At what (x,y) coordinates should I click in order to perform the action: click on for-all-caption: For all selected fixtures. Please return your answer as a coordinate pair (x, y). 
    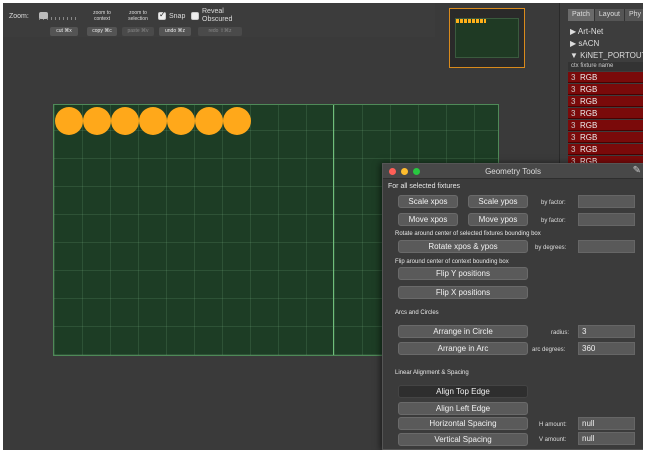
    Looking at the image, I should click on (424, 186).